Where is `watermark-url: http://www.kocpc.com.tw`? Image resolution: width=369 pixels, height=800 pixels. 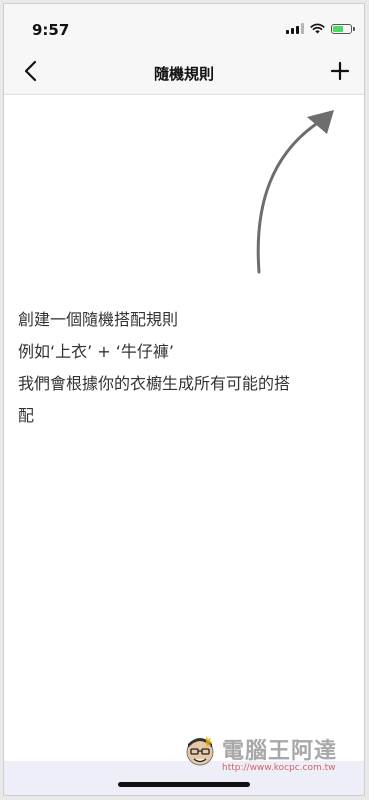
watermark-url: http://www.kocpc.com.tw is located at coordinates (279, 768).